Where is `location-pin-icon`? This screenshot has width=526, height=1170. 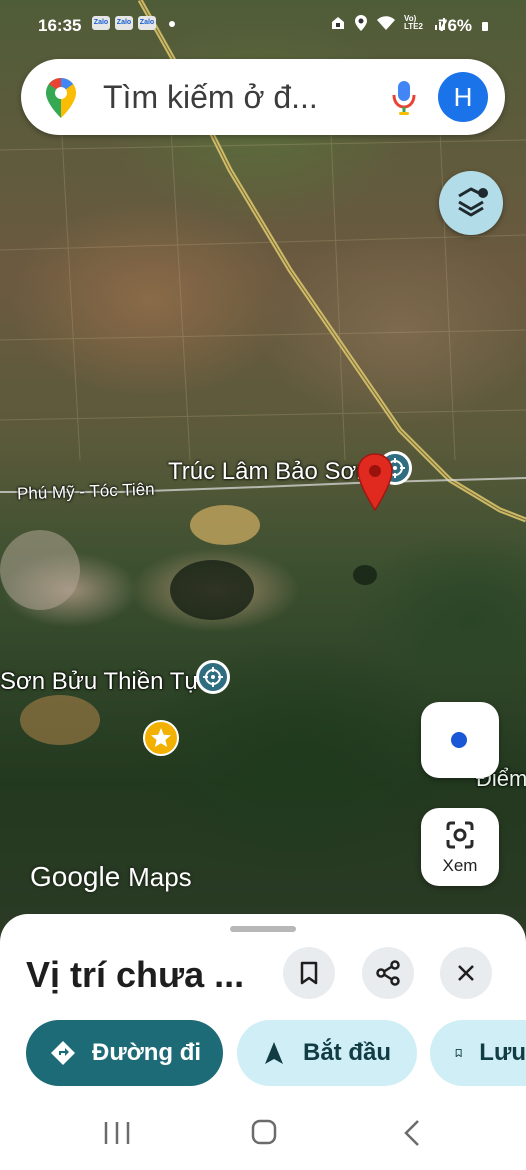 location-pin-icon is located at coordinates (375, 484).